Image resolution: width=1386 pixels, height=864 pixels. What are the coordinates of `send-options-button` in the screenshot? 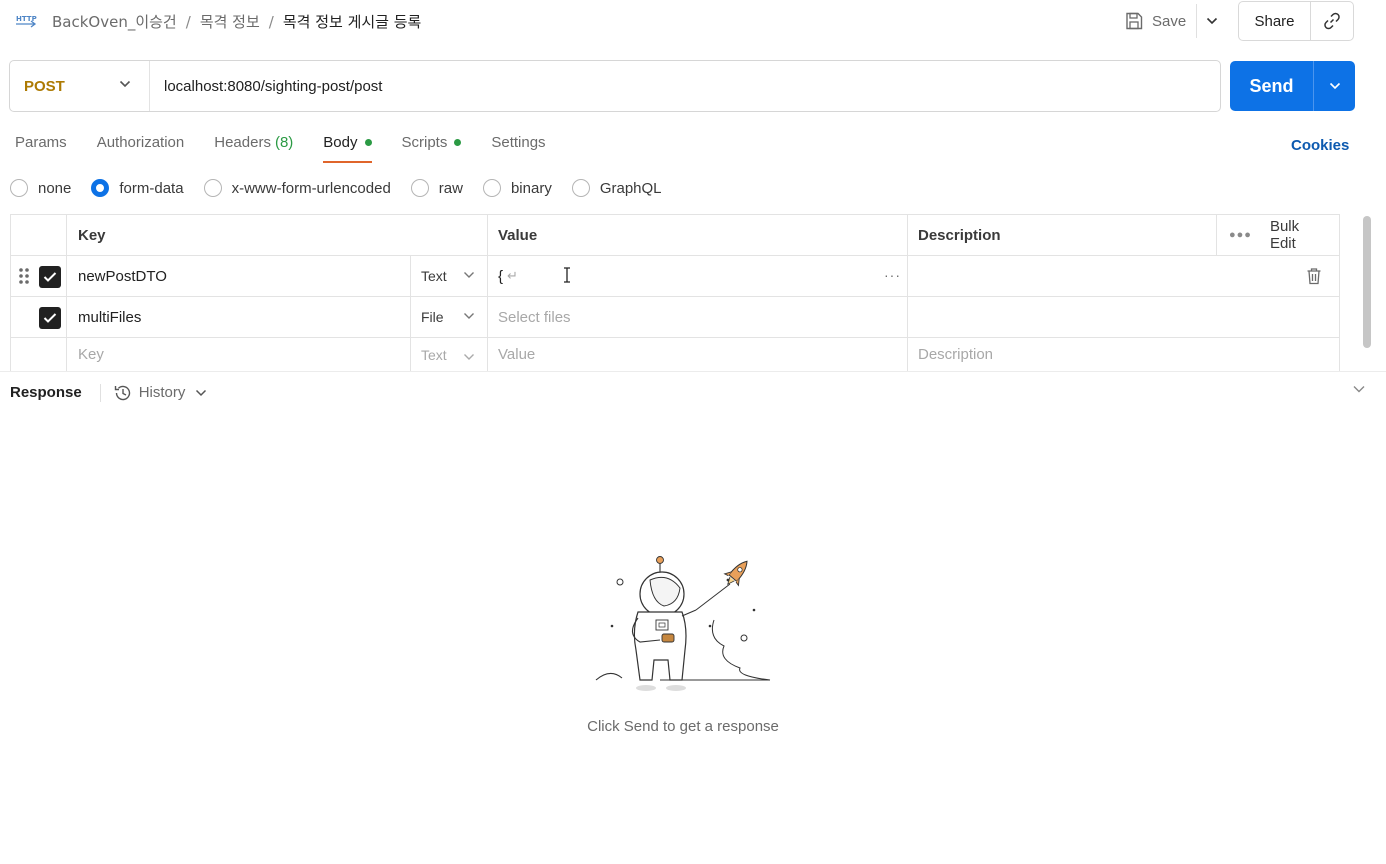 It's located at (1334, 86).